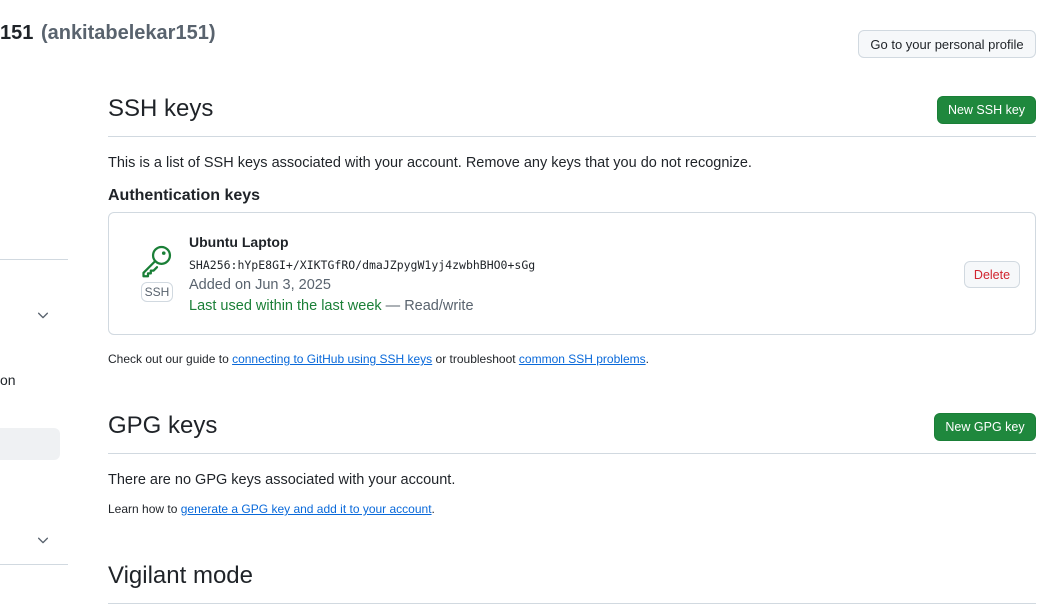  What do you see at coordinates (947, 44) in the screenshot?
I see `go-to-profile-button: Go to your personal profile` at bounding box center [947, 44].